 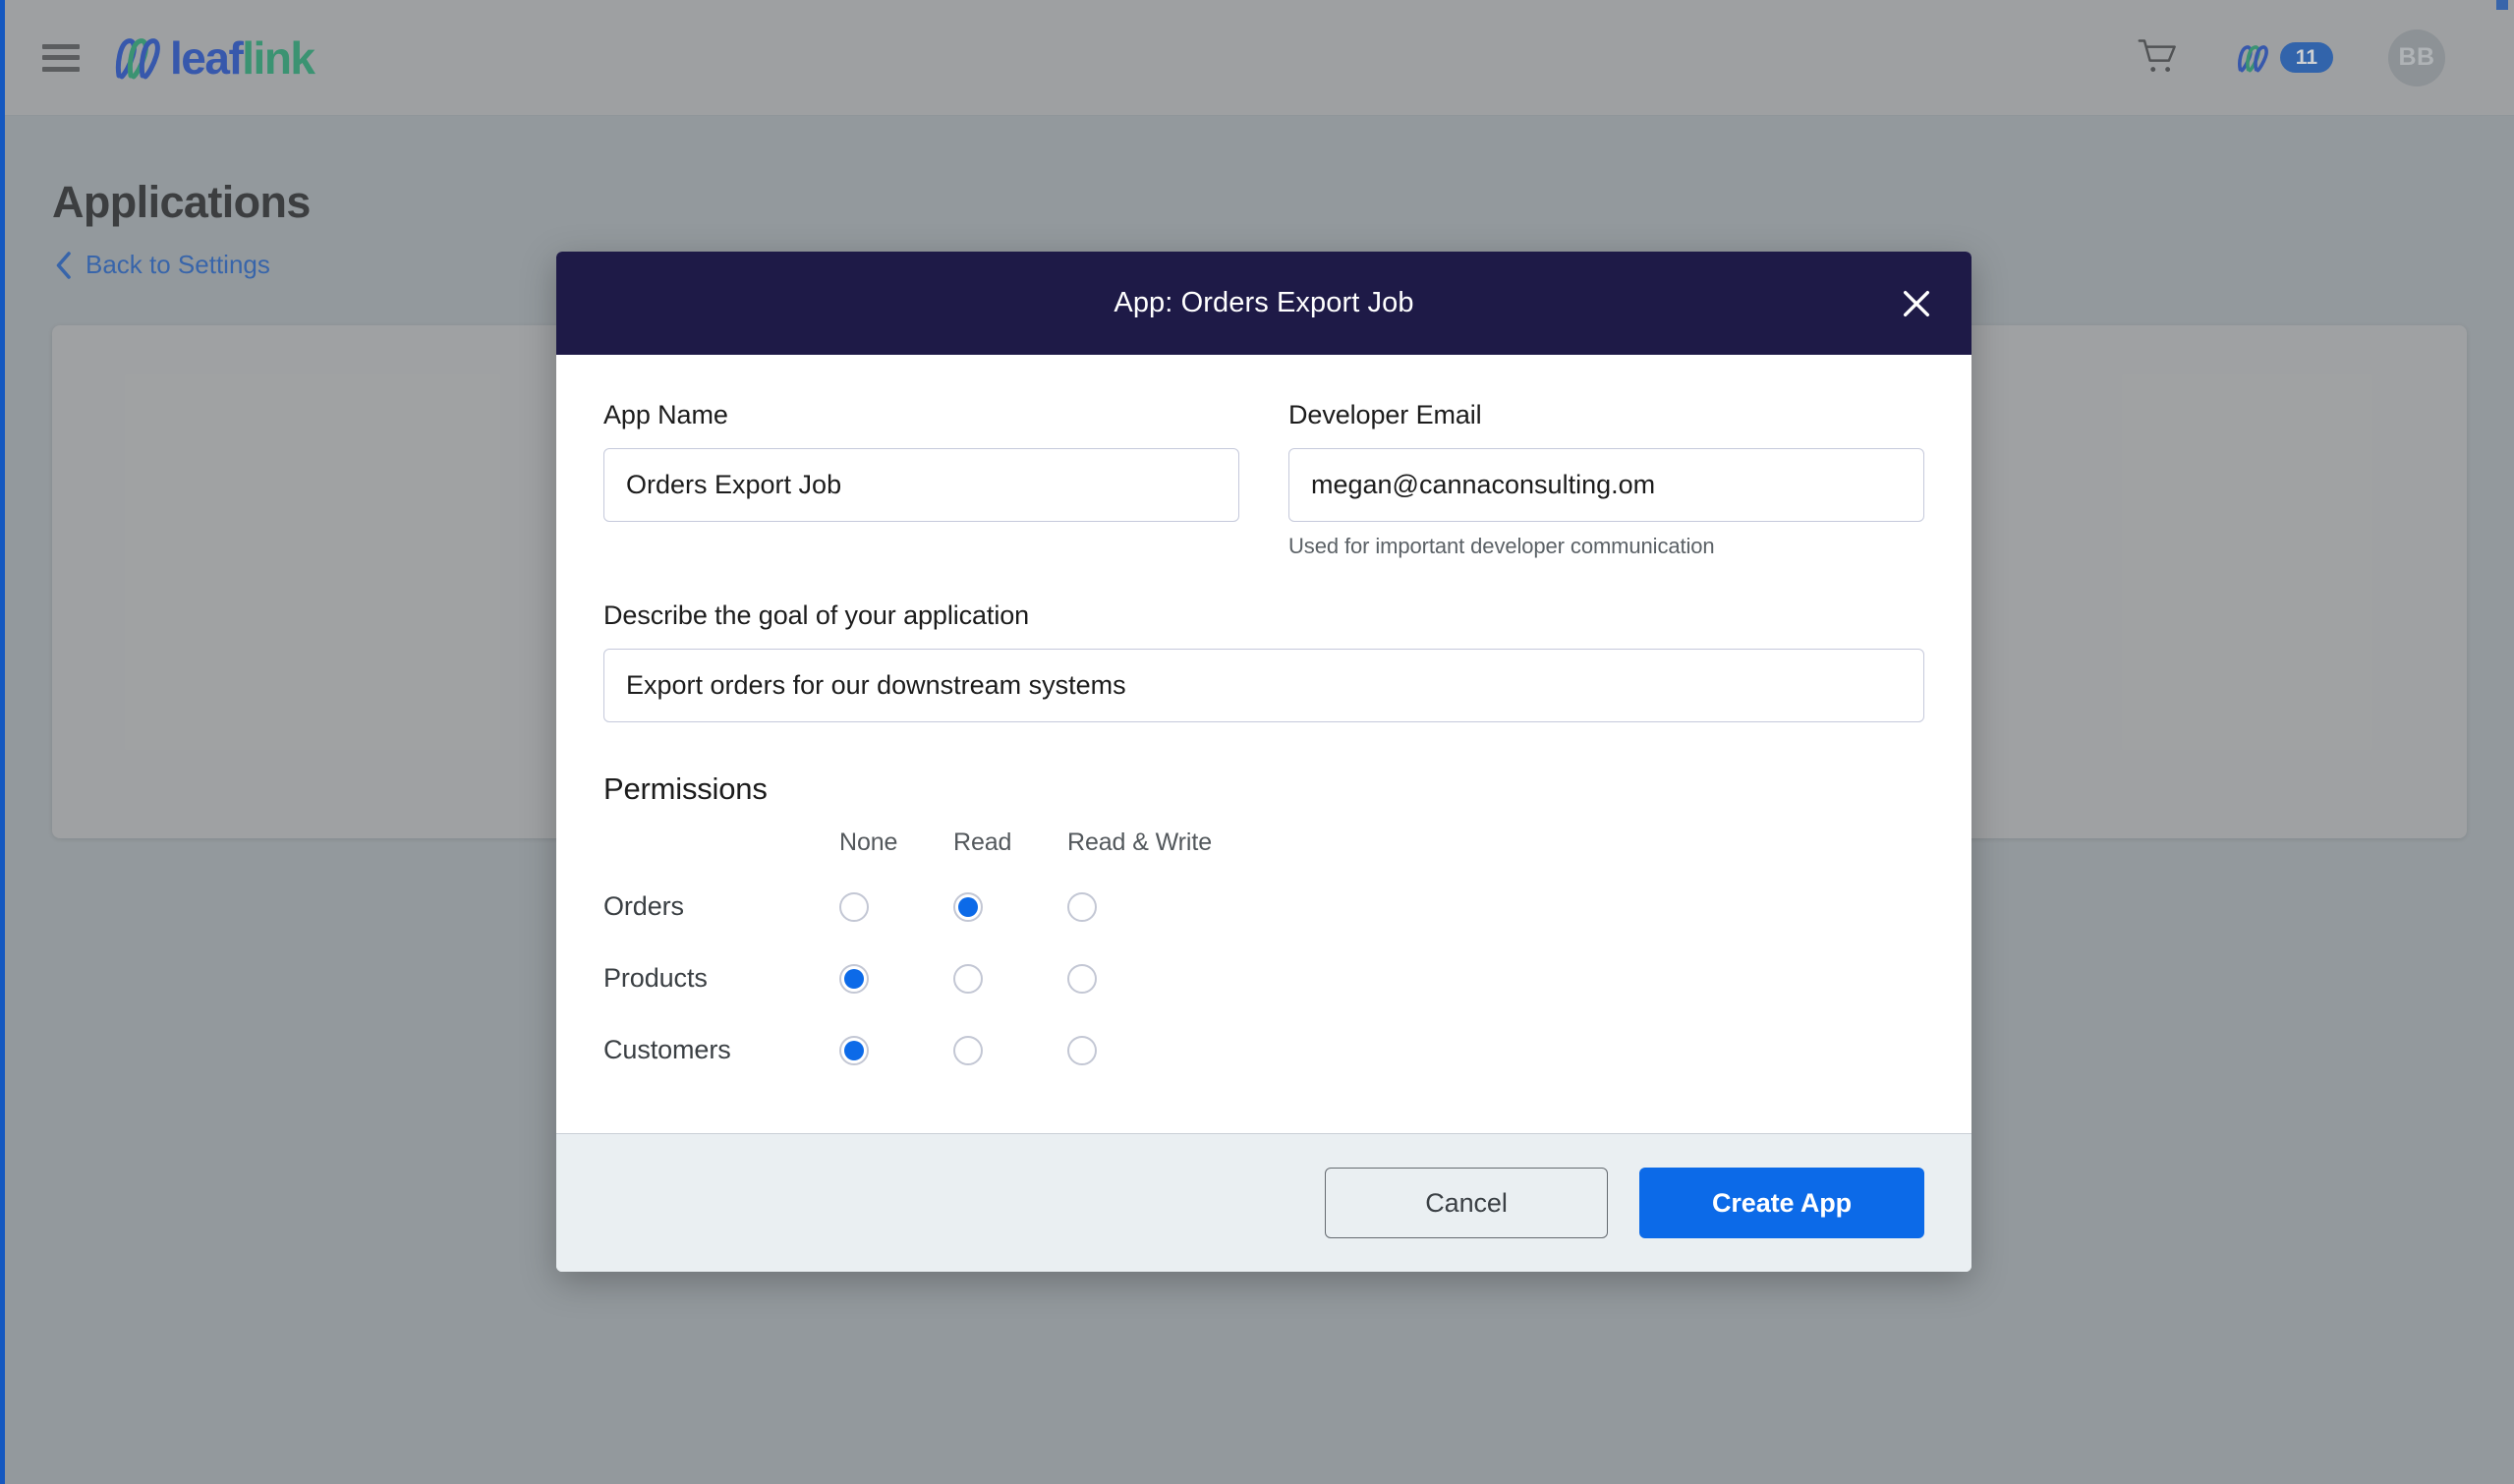 I want to click on app-name-field-group: App Name, so click(x=921, y=479).